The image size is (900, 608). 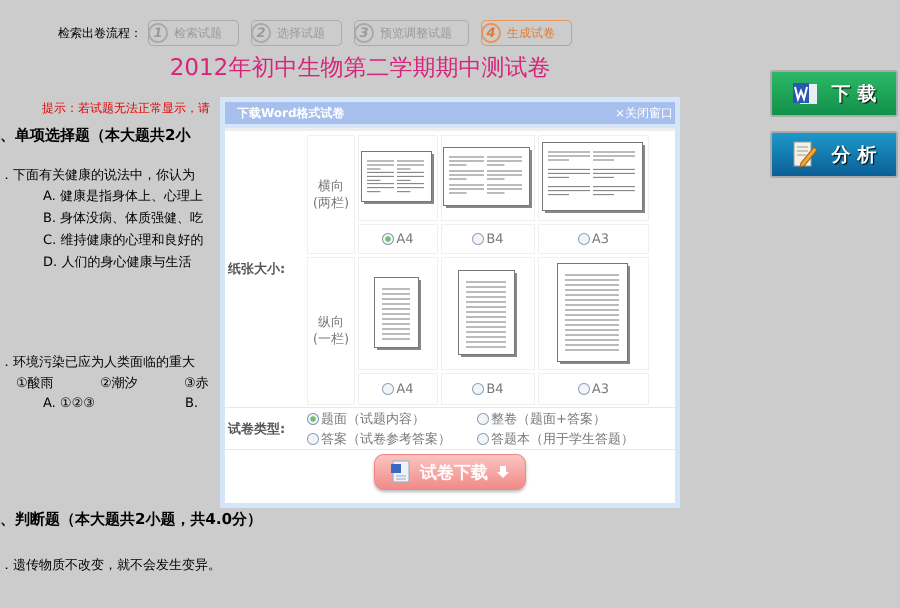 What do you see at coordinates (805, 154) in the screenshot?
I see `notepad-pencil-icon` at bounding box center [805, 154].